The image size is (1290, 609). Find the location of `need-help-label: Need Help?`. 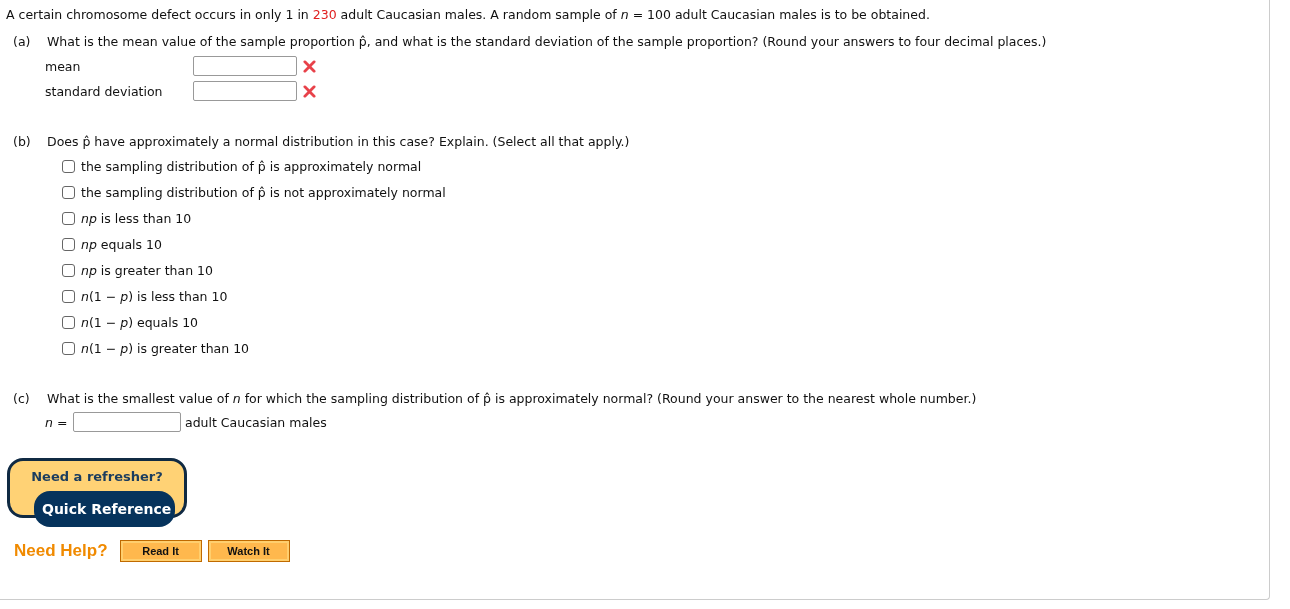

need-help-label: Need Help? is located at coordinates (61, 551).